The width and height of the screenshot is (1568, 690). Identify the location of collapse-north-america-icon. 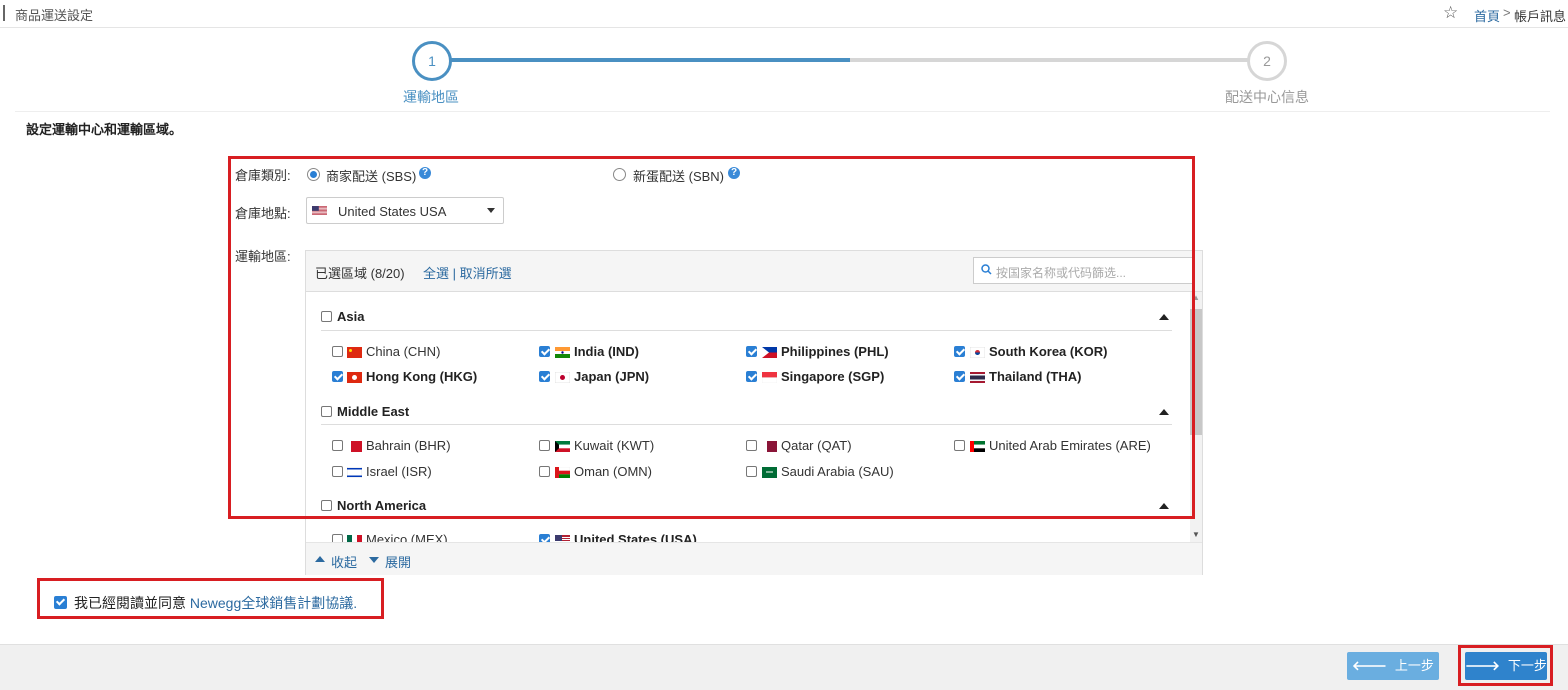
(1164, 506).